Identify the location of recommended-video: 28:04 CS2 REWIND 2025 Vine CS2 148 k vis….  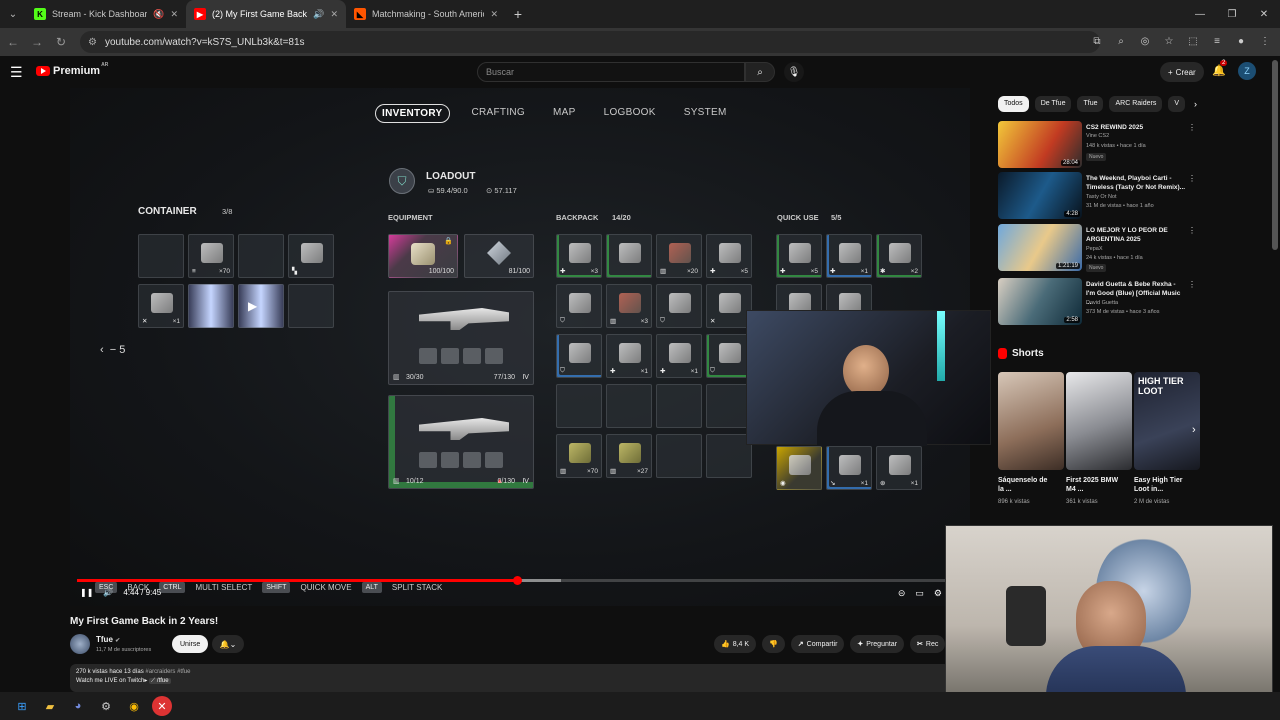
(1098, 145).